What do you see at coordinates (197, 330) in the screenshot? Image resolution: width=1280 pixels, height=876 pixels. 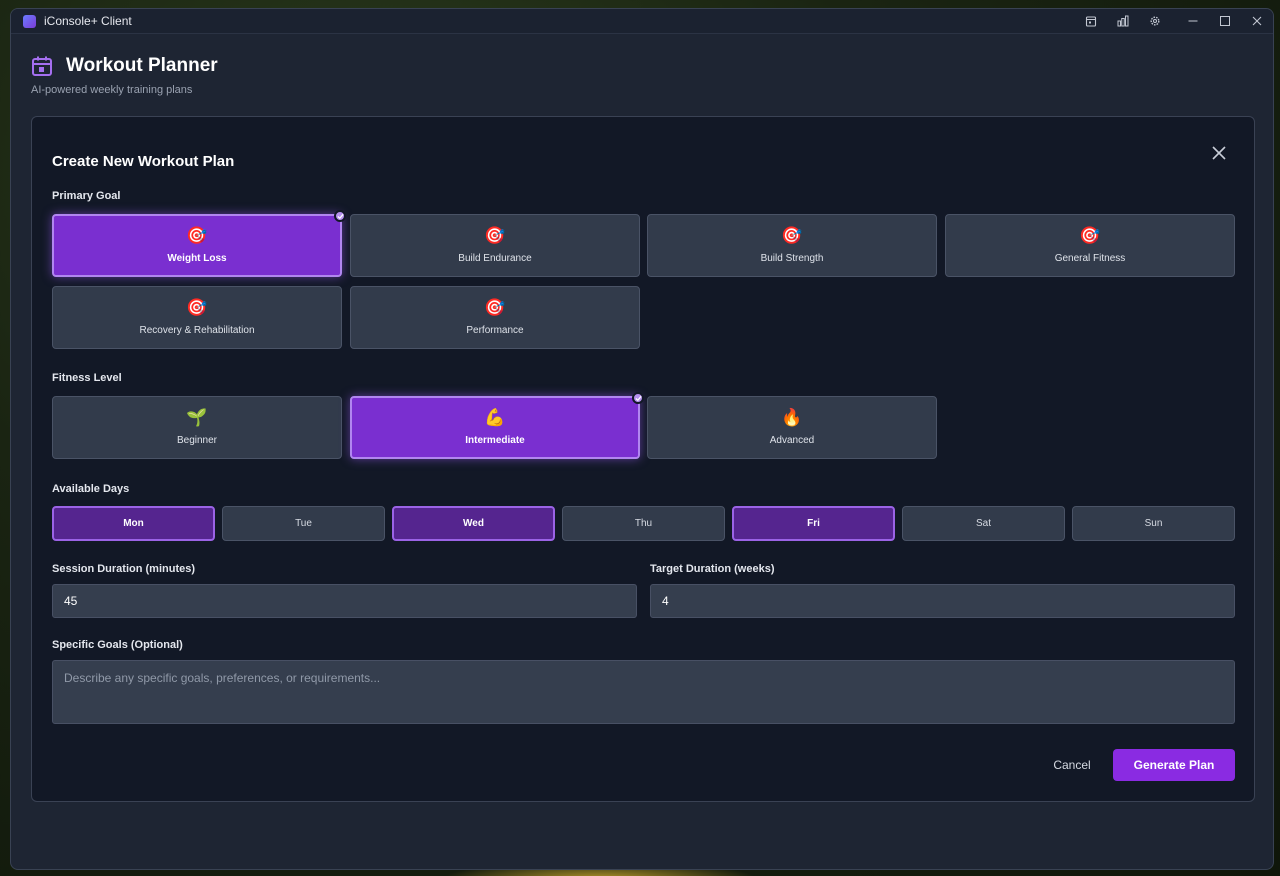 I see `goal-option-label: Recovery & Rehabilitation` at bounding box center [197, 330].